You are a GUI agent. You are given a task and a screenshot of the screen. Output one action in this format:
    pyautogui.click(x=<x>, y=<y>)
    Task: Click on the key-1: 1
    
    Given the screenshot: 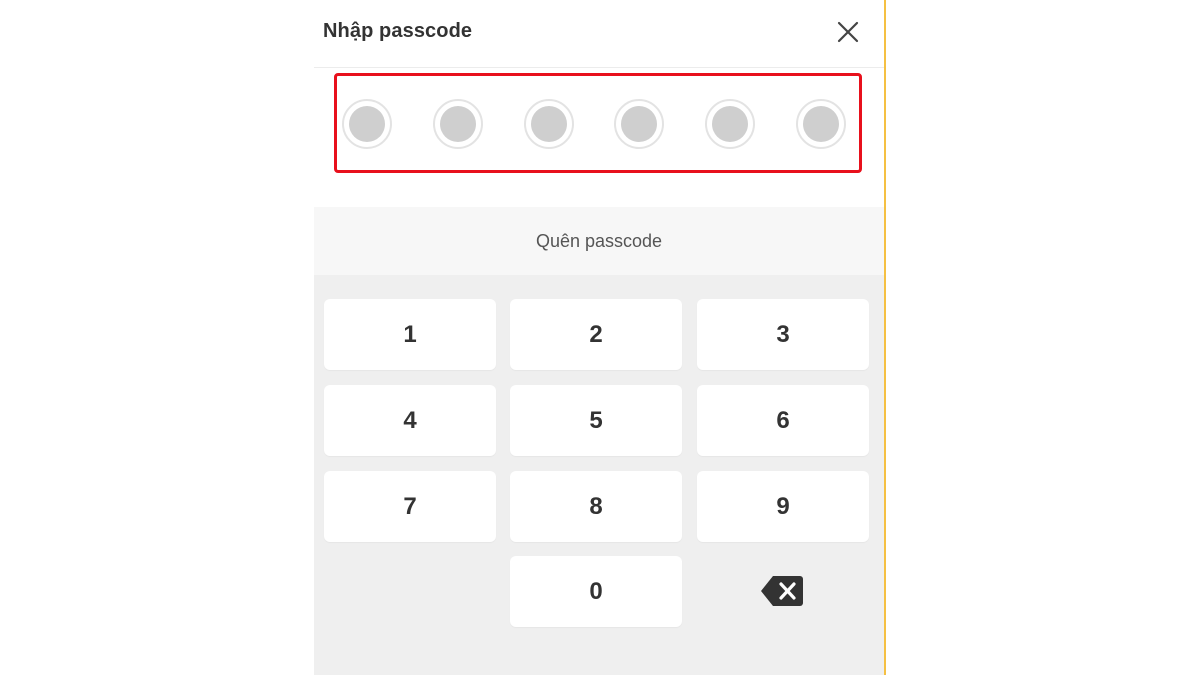 What is the action you would take?
    pyautogui.click(x=410, y=334)
    